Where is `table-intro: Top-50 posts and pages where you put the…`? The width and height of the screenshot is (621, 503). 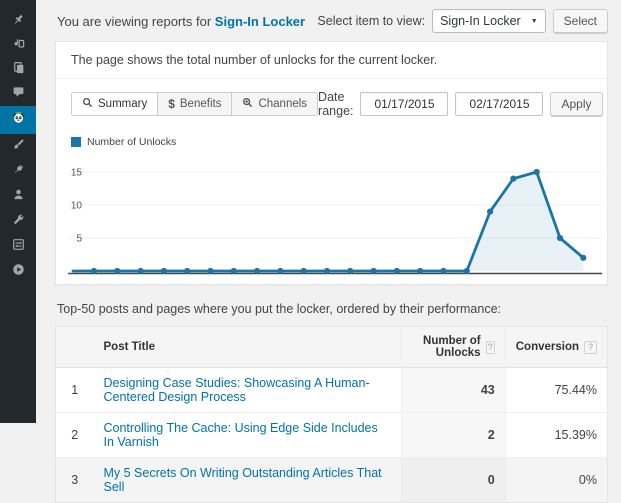 table-intro: Top-50 posts and pages where you put the… is located at coordinates (279, 309).